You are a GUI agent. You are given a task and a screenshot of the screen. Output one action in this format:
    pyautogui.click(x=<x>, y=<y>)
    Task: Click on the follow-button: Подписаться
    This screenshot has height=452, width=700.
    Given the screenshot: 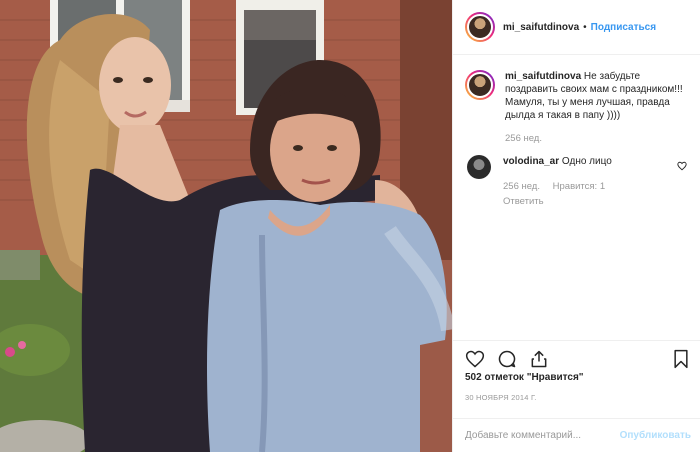 What is the action you would take?
    pyautogui.click(x=623, y=27)
    